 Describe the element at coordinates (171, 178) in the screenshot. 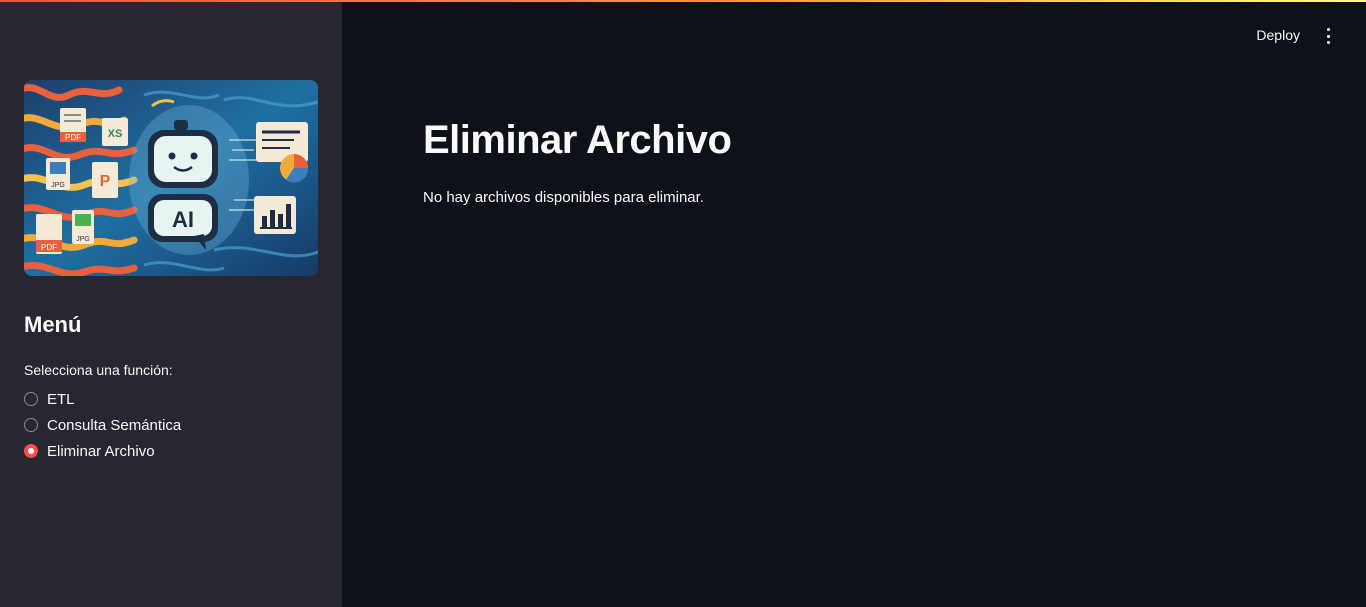

I see `sidebar-hero-image: PDF XS JPG P PDF JPG AI` at that location.